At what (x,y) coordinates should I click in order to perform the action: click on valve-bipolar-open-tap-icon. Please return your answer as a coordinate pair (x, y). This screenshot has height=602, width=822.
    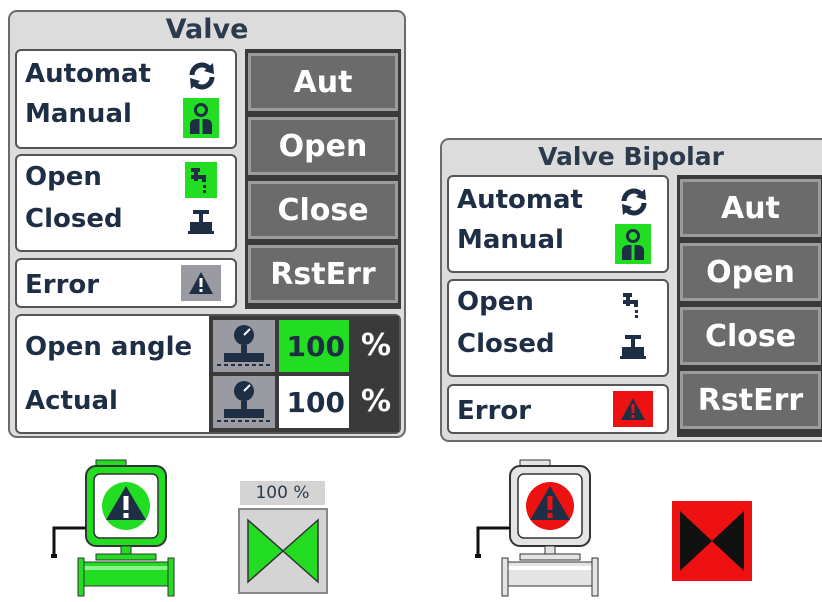
    Looking at the image, I should click on (633, 305).